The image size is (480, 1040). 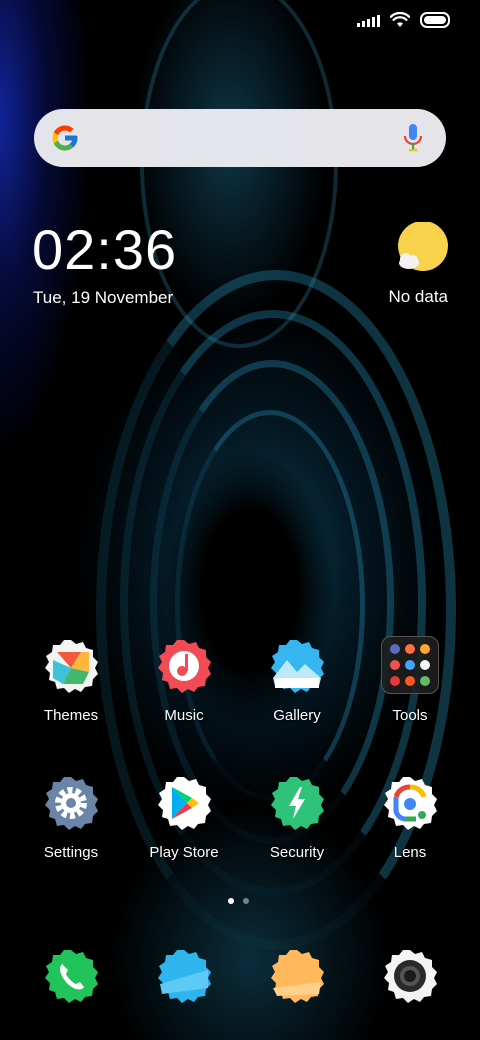 I want to click on app-security: Security, so click(x=297, y=818).